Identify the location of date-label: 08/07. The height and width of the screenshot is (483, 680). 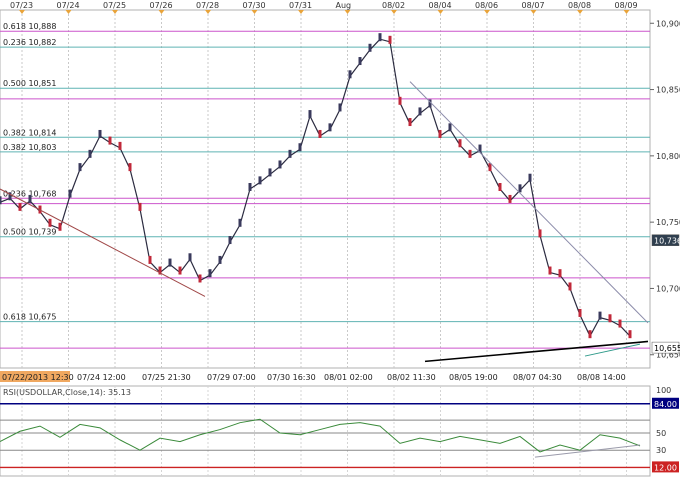
(533, 5).